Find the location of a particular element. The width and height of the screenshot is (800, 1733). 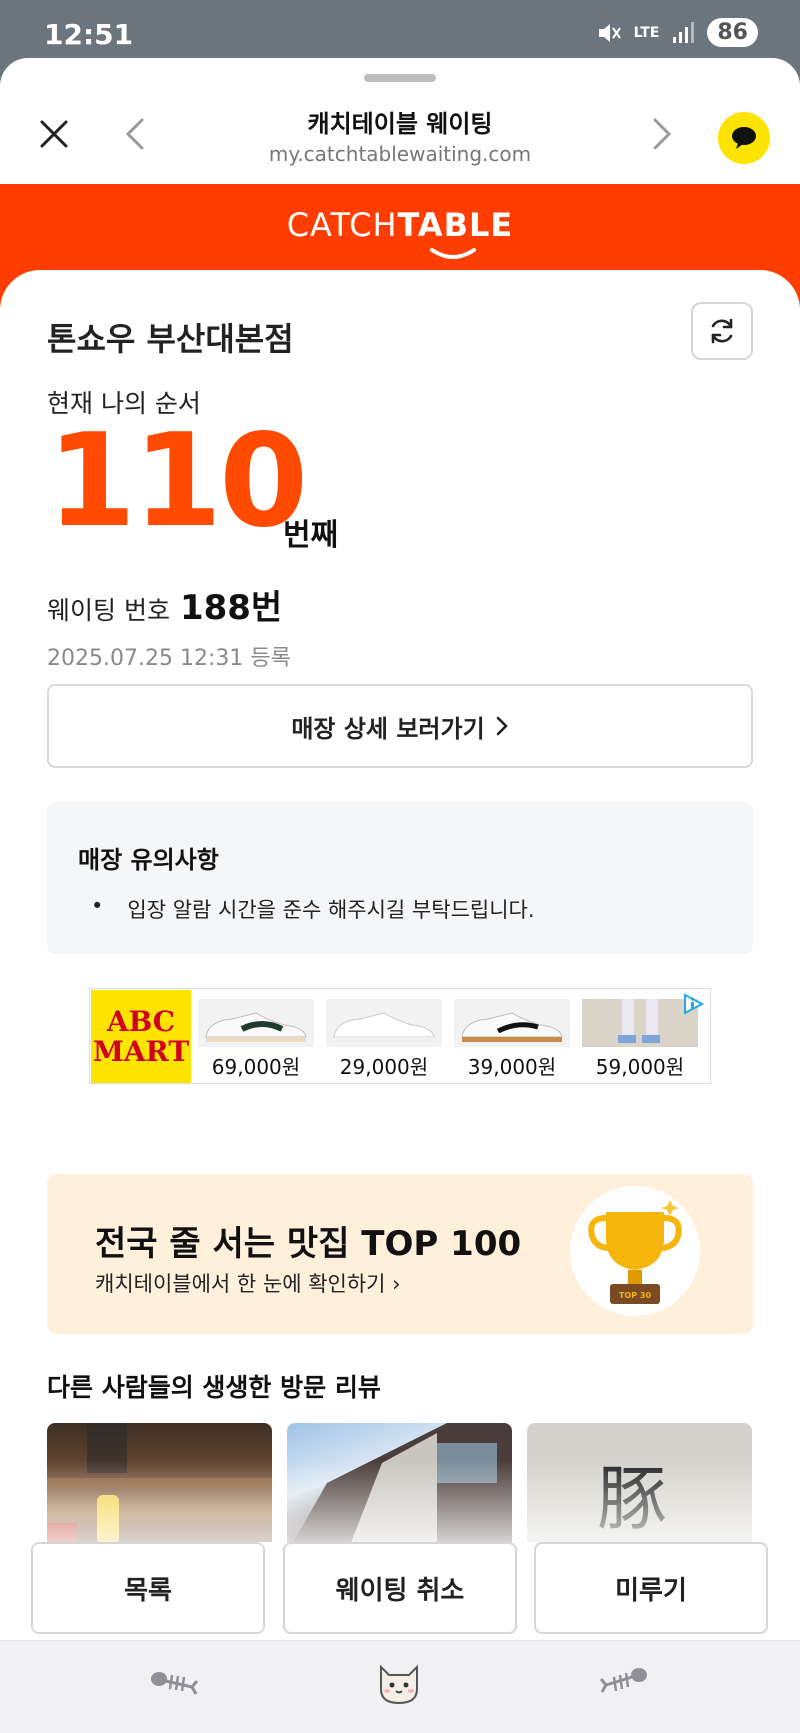

catchtable-logo: CATCHTABLE is located at coordinates (400, 225).